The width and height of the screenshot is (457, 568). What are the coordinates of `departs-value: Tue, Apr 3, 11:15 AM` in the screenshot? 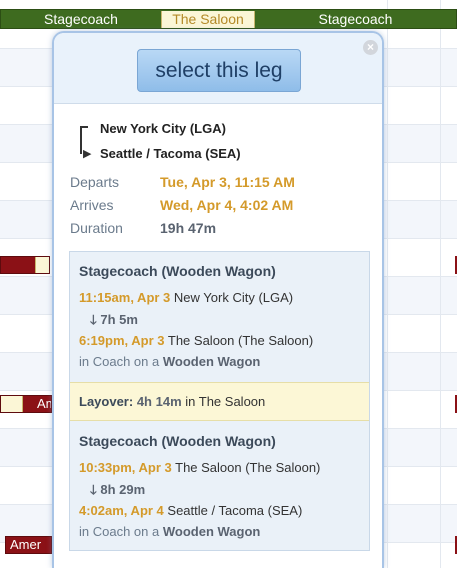 It's located at (227, 182).